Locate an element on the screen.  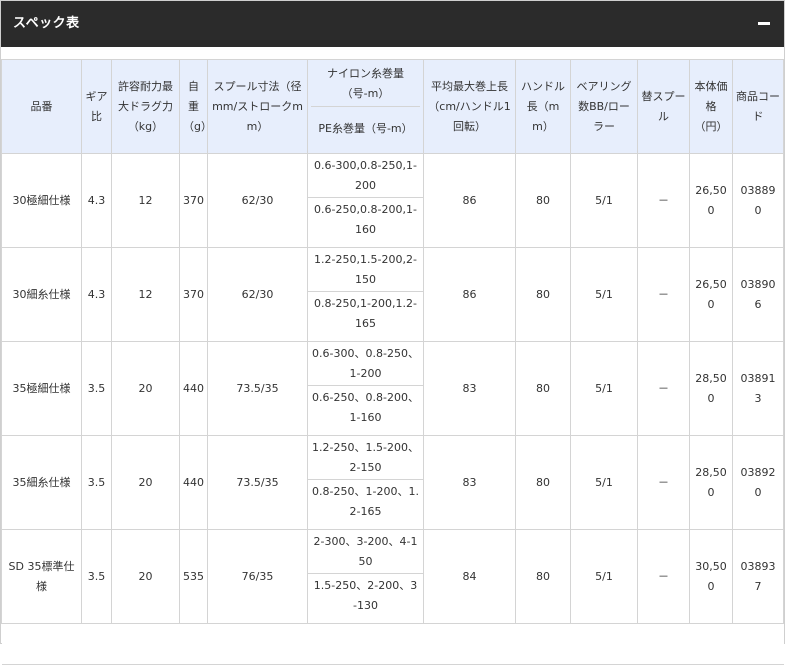
header-line-capacity: ナイロン糸巻量（号-m） PE糸巻量（号-m） is located at coordinates (365, 106).